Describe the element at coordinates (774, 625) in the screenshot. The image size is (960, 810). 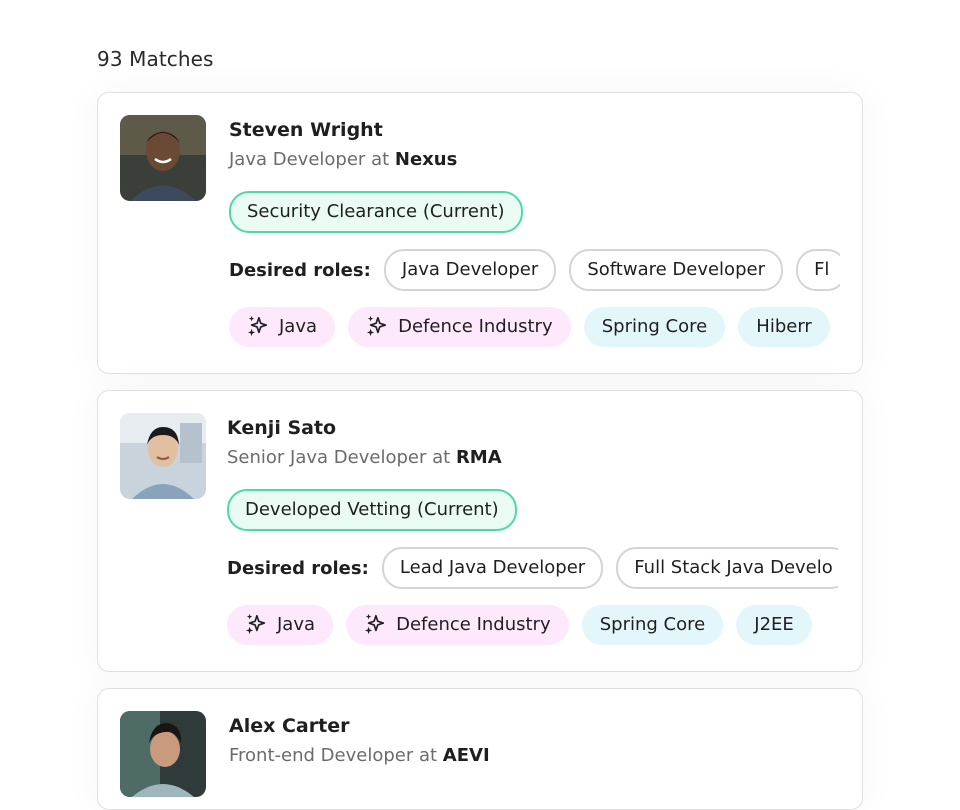
I see `skill-chip: J2EE` at that location.